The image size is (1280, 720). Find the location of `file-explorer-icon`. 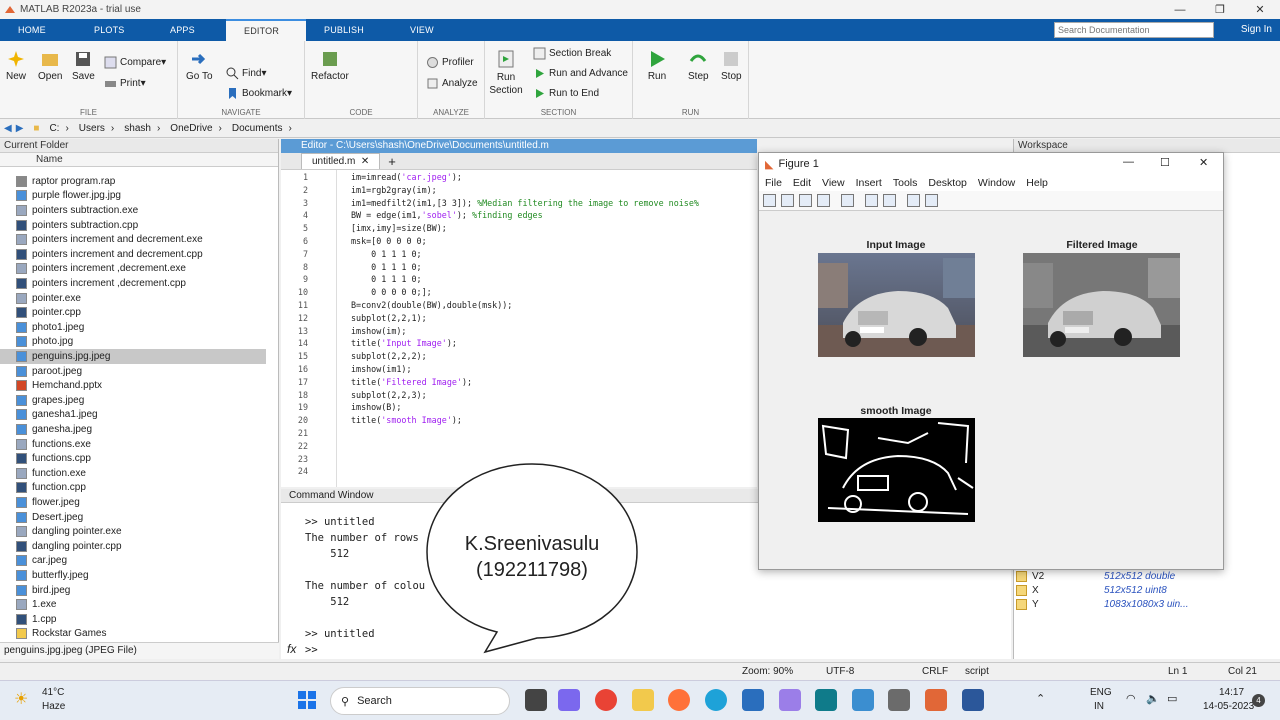

file-explorer-icon is located at coordinates (643, 700).